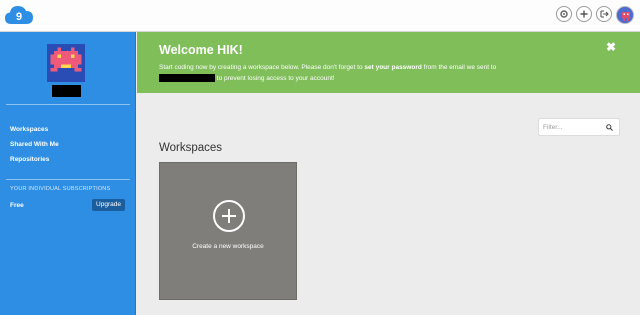 The image size is (640, 315). Describe the element at coordinates (34, 144) in the screenshot. I see `sidebar-item-shared-with-me: Shared With Me` at that location.